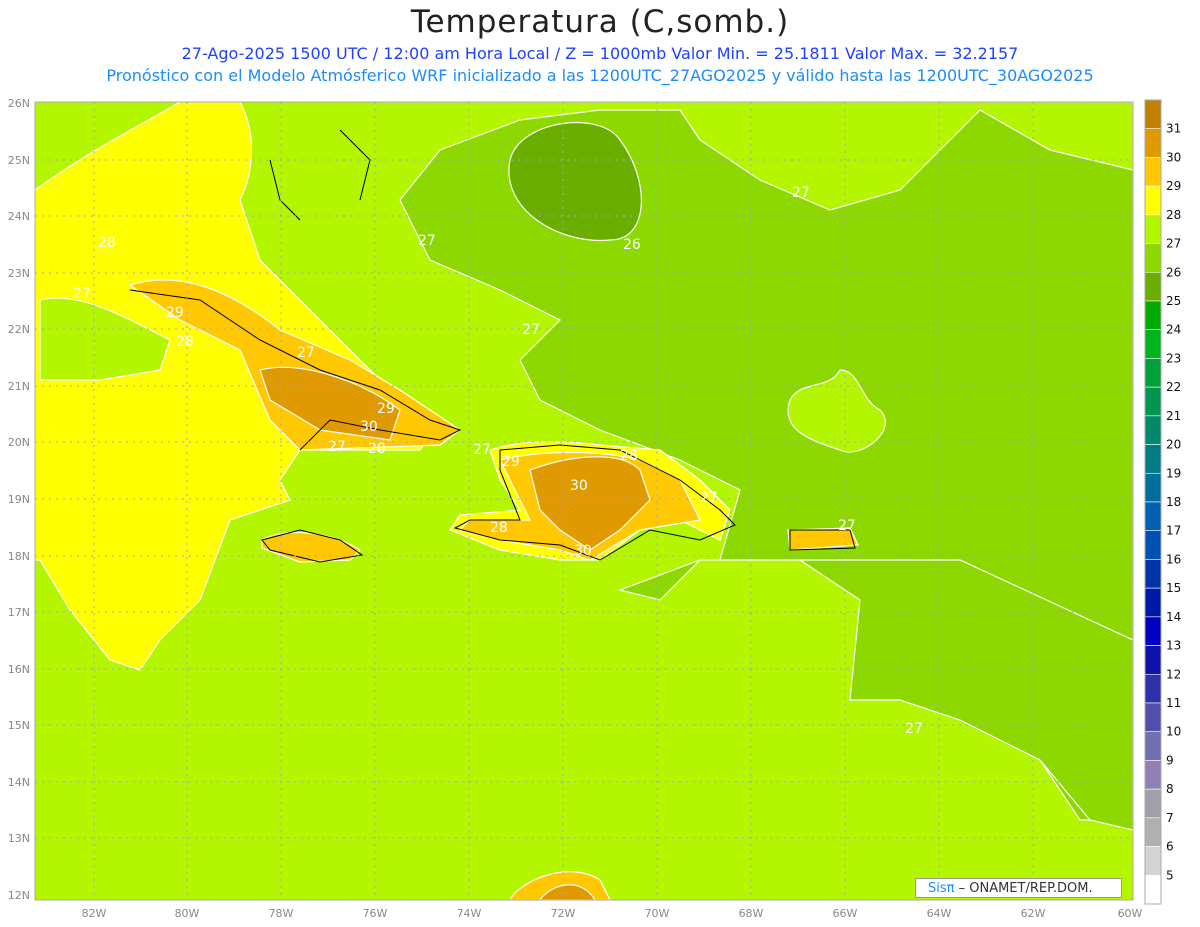 This screenshot has height=927, width=1200. What do you see at coordinates (1173, 588) in the screenshot?
I see `colorbar-label: 15` at bounding box center [1173, 588].